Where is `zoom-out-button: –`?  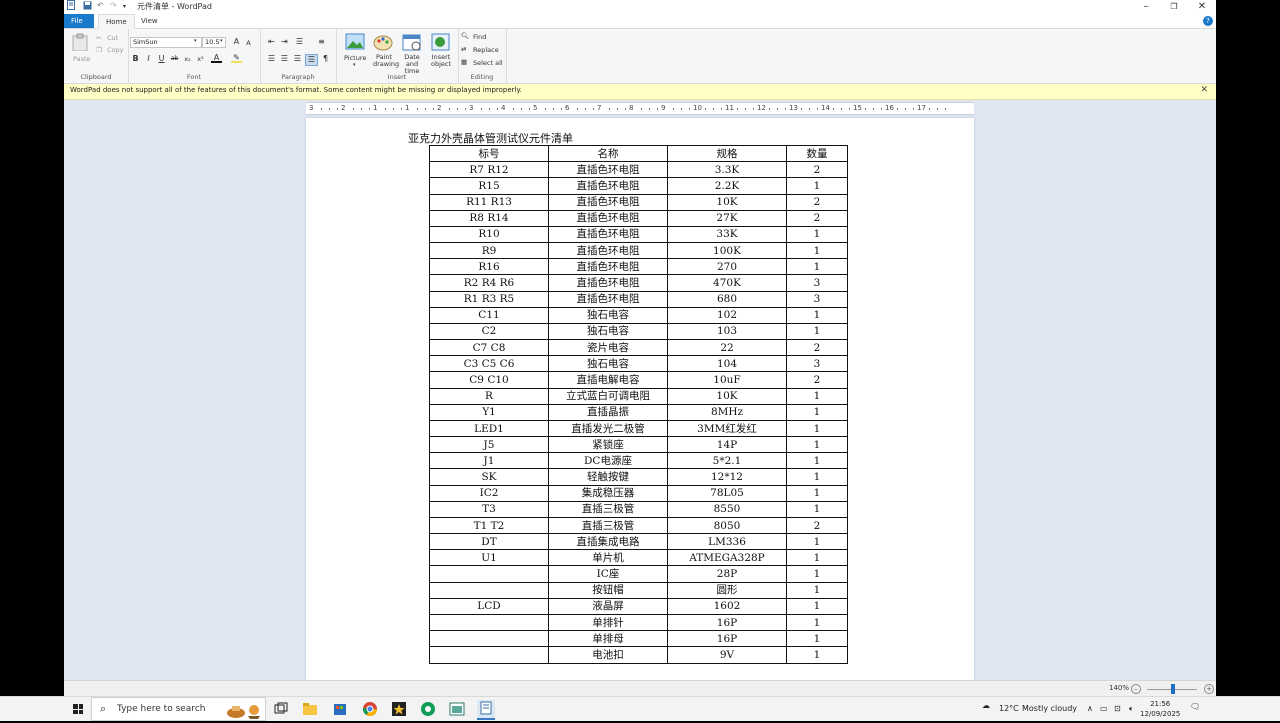
zoom-out-button: – is located at coordinates (1136, 689).